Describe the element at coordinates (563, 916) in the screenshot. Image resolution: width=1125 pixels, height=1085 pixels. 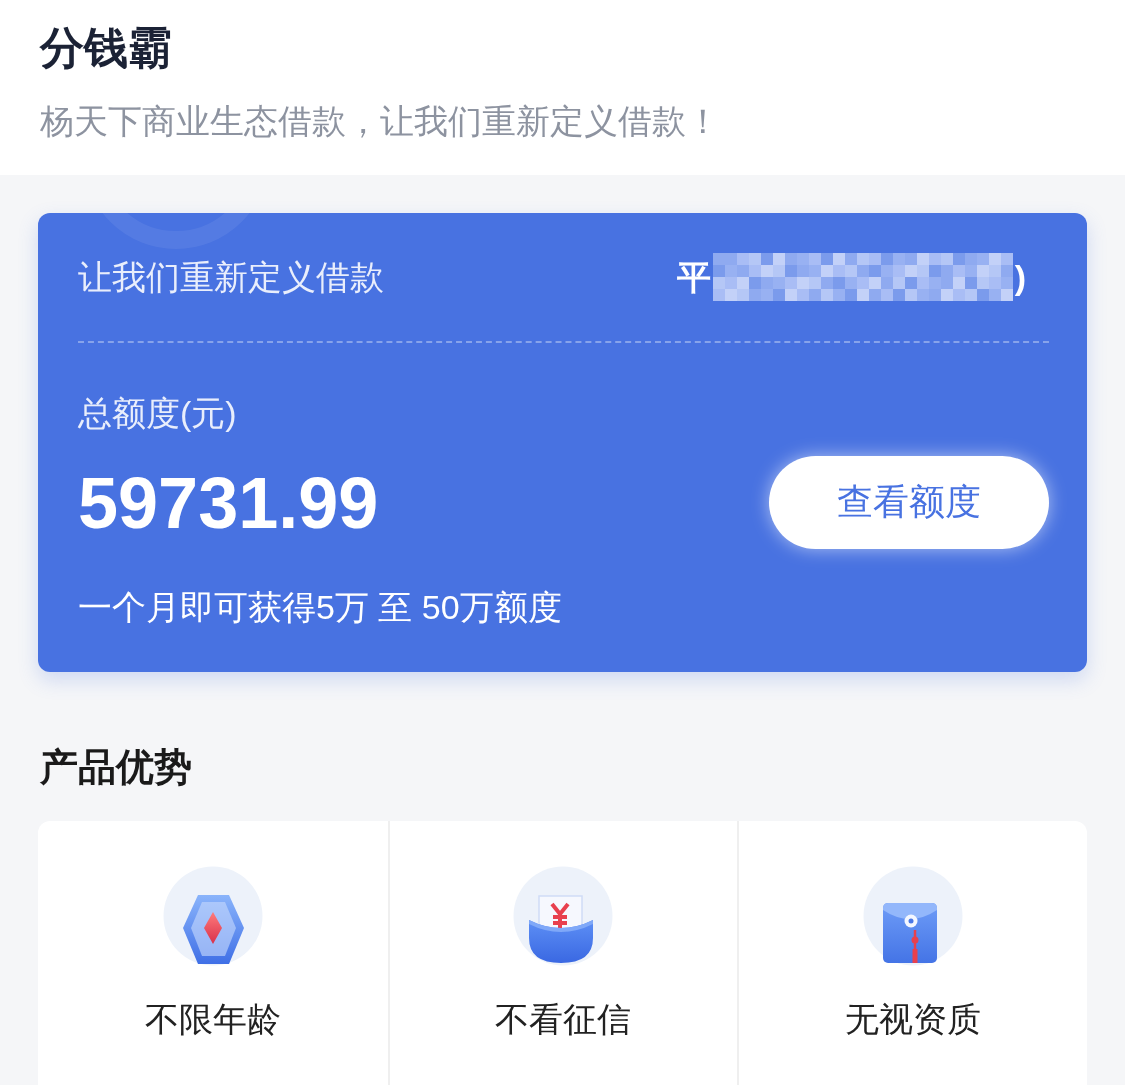
I see `wallet-icon` at that location.